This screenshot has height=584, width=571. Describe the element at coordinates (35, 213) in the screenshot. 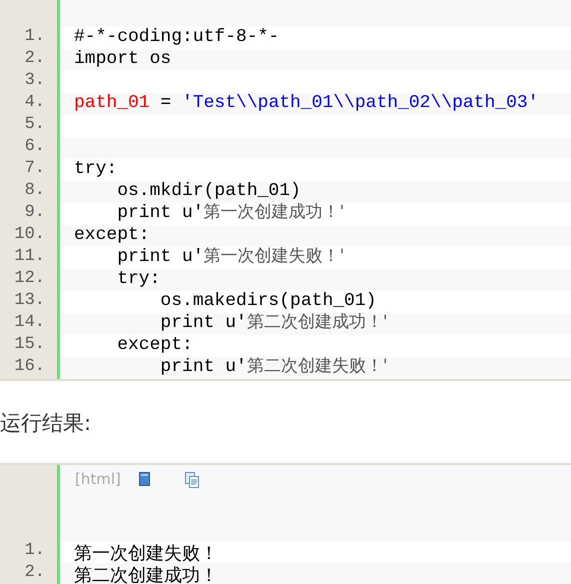

I see `line-number: 9.` at that location.